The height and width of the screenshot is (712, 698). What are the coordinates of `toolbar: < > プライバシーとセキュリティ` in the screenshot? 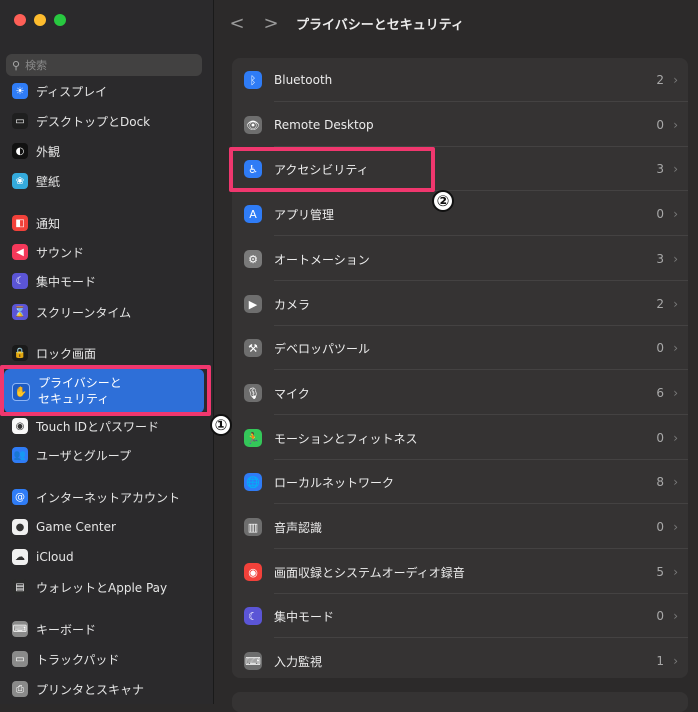 It's located at (456, 23).